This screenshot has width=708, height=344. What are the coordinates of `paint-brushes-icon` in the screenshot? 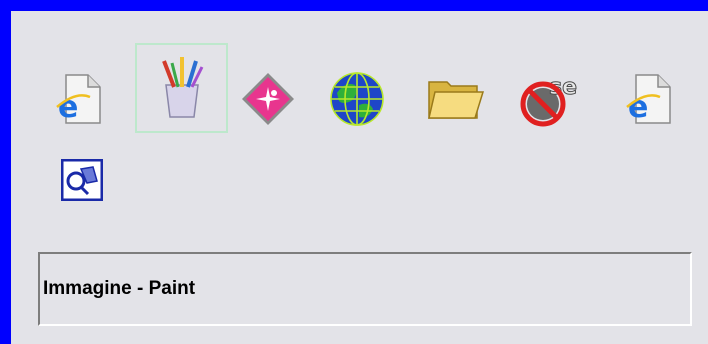 It's located at (181, 88).